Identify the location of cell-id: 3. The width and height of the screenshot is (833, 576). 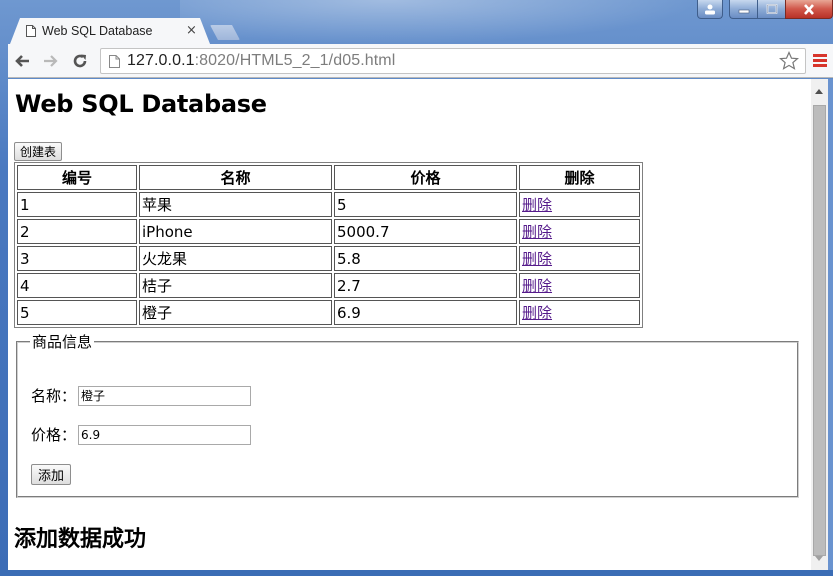
(77, 258).